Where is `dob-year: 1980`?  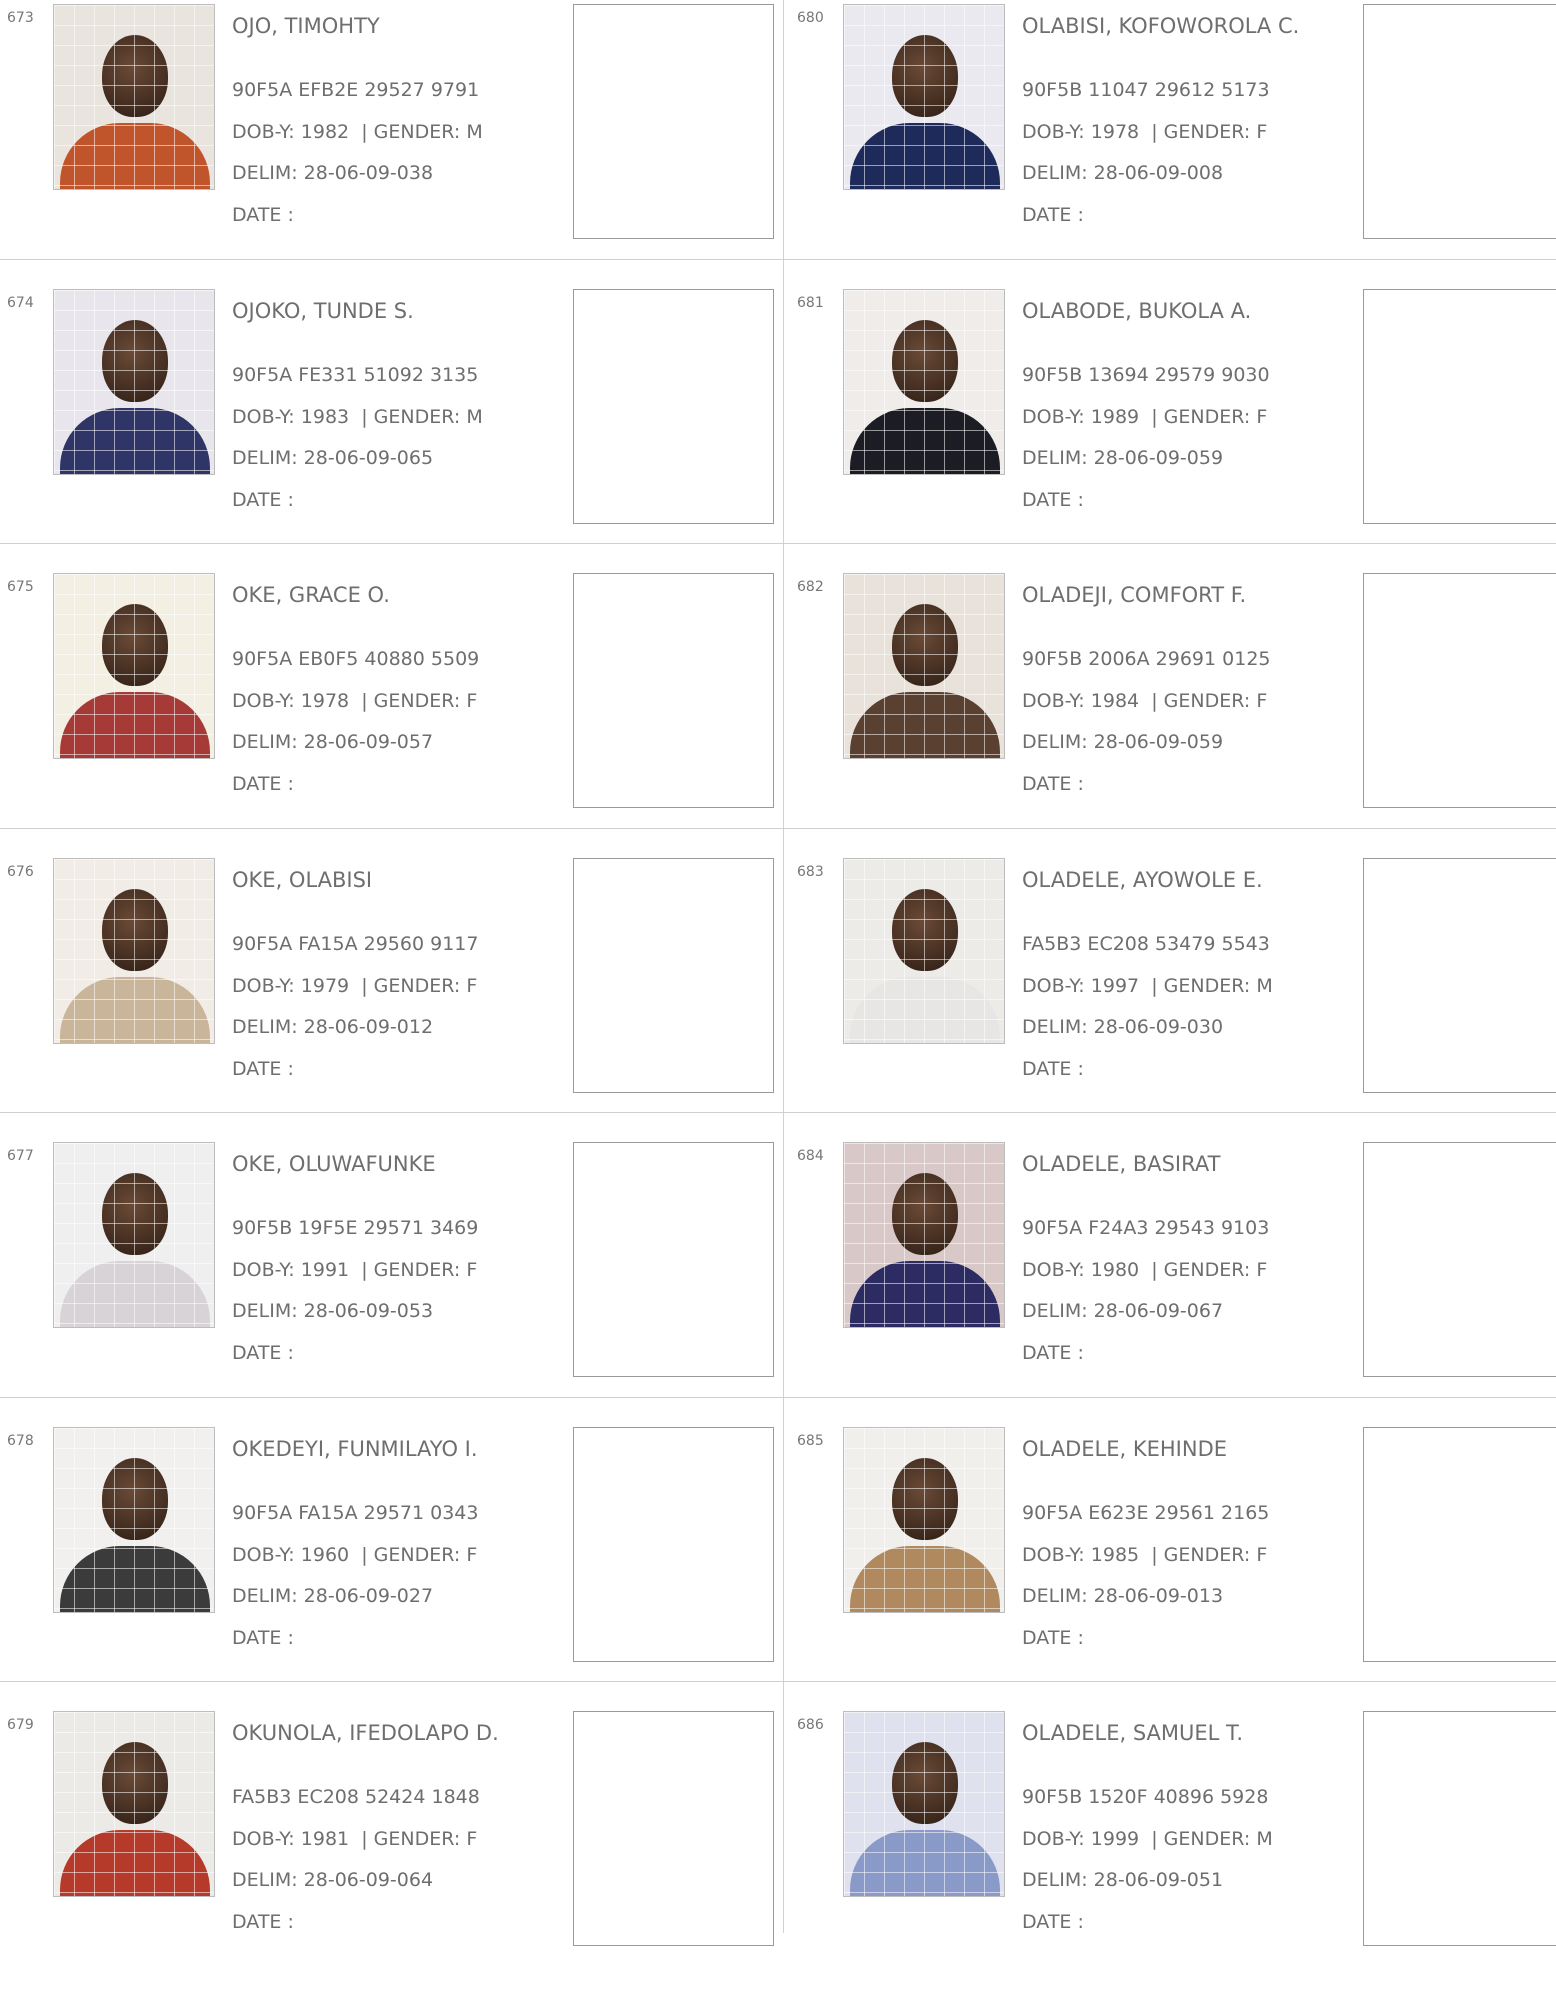 dob-year: 1980 is located at coordinates (1115, 1270).